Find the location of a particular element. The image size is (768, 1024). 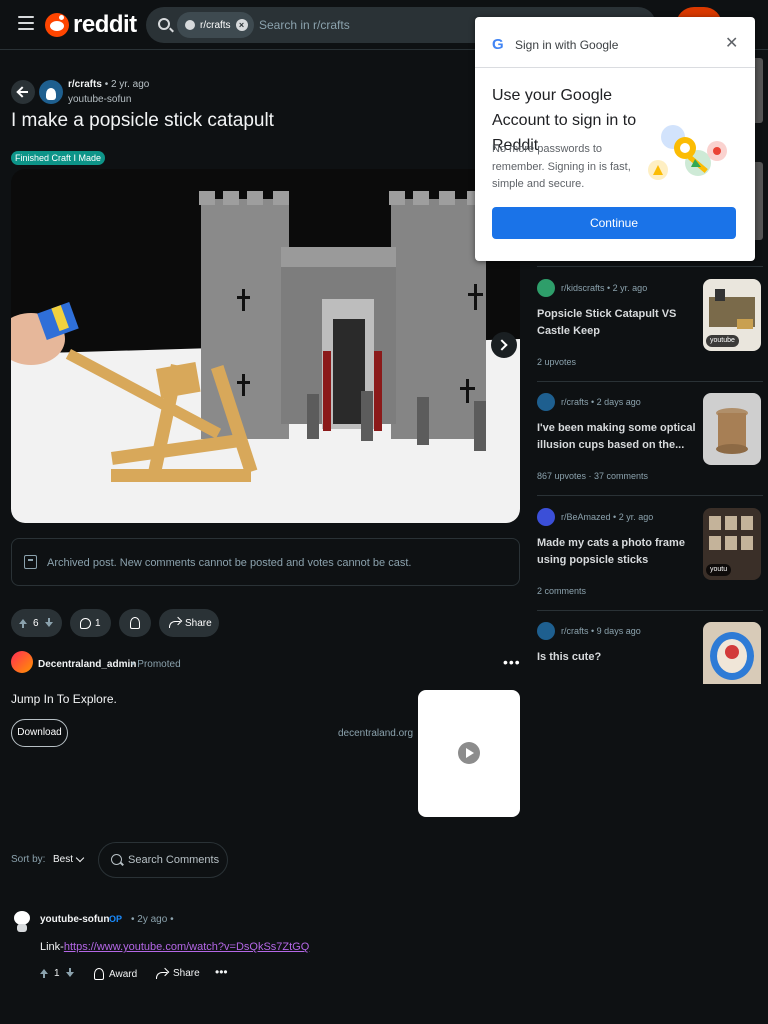

related-title: Is this cute? is located at coordinates (617, 657).